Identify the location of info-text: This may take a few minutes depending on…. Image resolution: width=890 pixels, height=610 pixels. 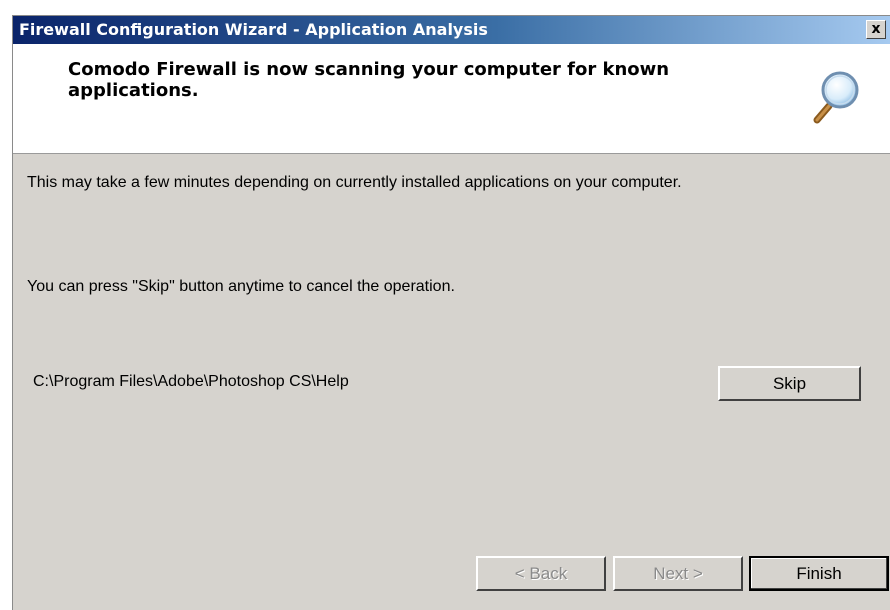
(354, 182).